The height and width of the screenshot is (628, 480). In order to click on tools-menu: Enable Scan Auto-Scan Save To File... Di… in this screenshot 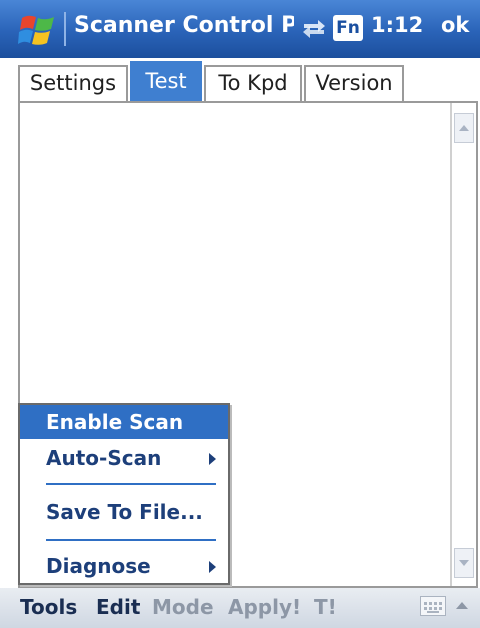, I will do `click(124, 494)`.